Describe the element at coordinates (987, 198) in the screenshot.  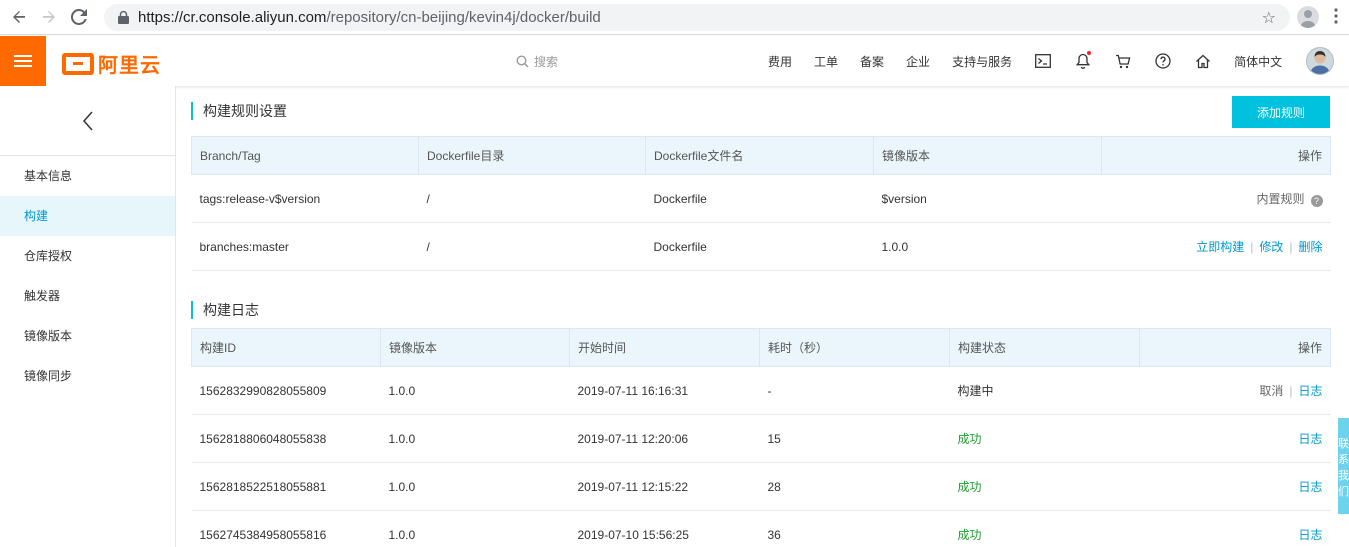
I see `cell-version: $version` at that location.